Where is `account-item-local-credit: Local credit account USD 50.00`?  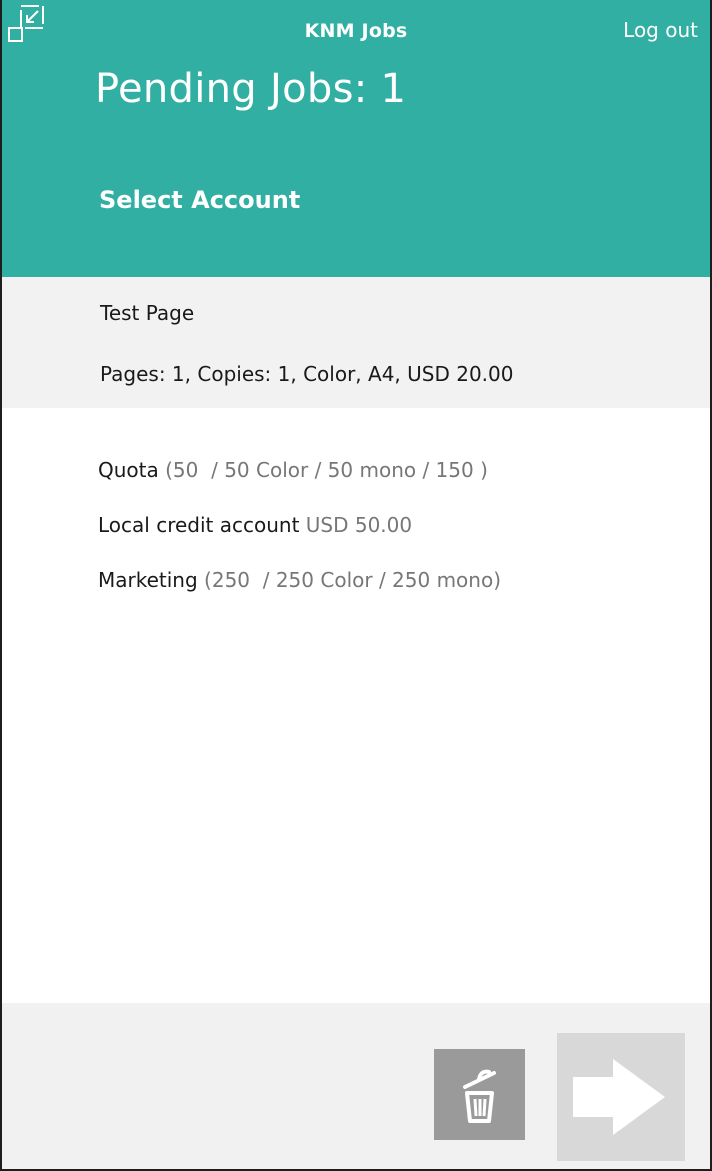 account-item-local-credit: Local credit account USD 50.00 is located at coordinates (299, 540).